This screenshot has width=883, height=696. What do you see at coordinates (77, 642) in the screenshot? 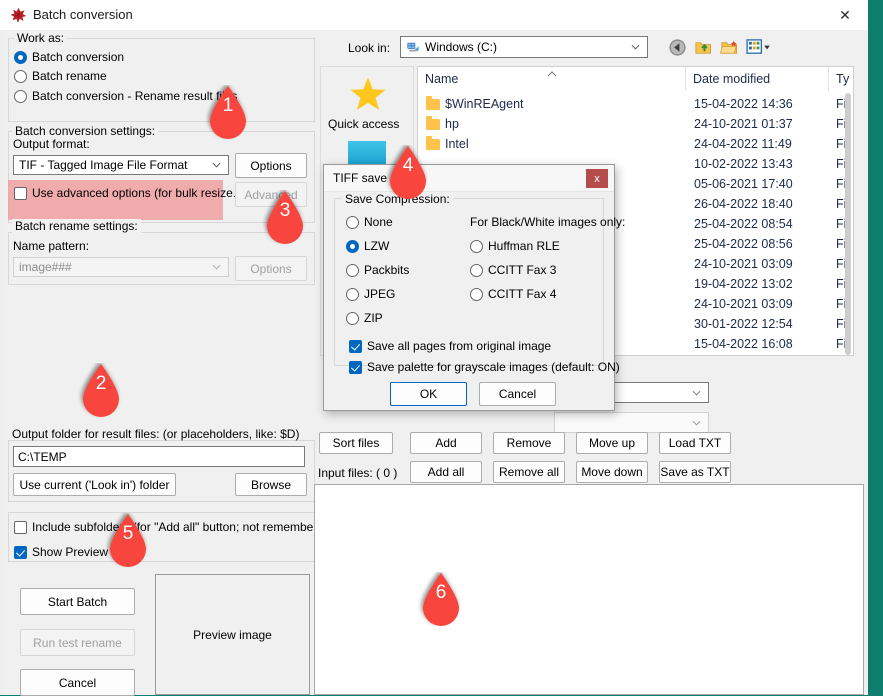
I see `run-test-rename-button: Run test rename` at bounding box center [77, 642].